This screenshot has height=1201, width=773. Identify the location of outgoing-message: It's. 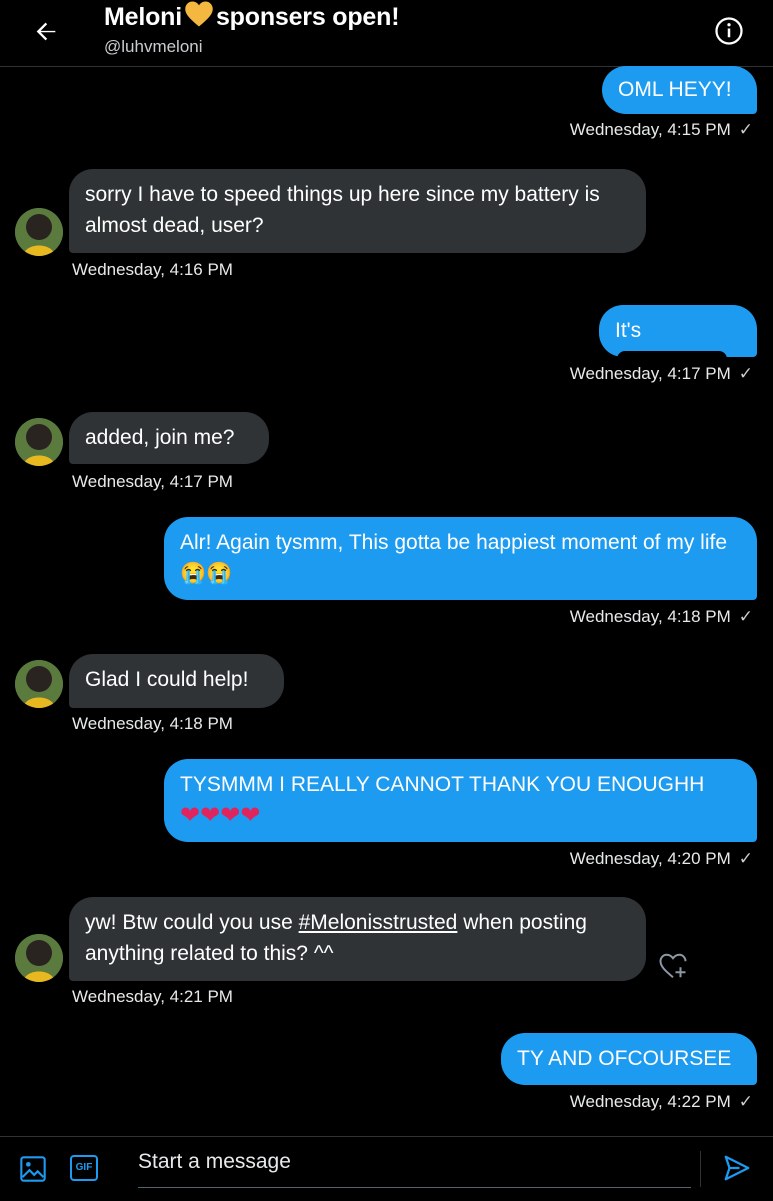
(678, 339).